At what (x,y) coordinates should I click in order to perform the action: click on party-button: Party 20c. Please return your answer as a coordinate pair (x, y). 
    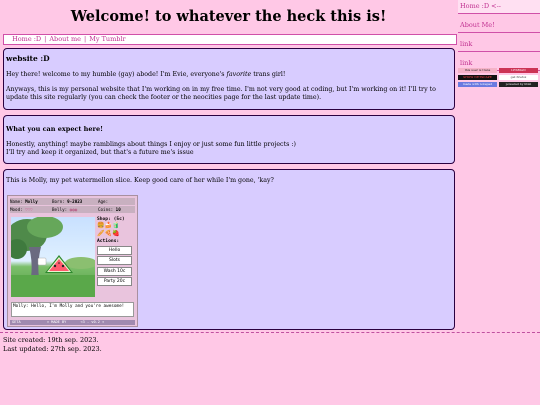
    Looking at the image, I should click on (114, 281).